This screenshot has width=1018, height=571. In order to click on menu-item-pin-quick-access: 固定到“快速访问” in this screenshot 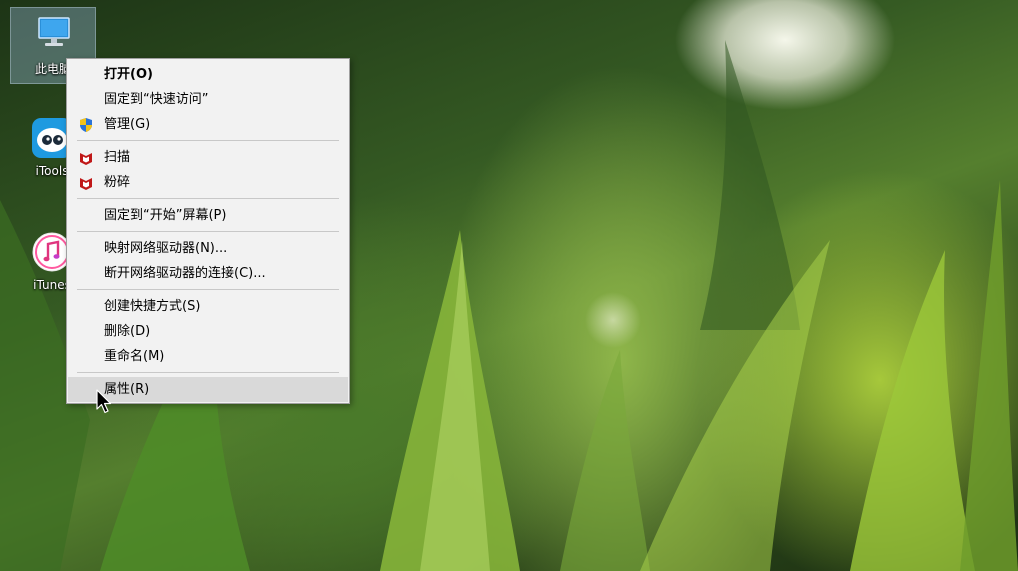, I will do `click(208, 99)`.